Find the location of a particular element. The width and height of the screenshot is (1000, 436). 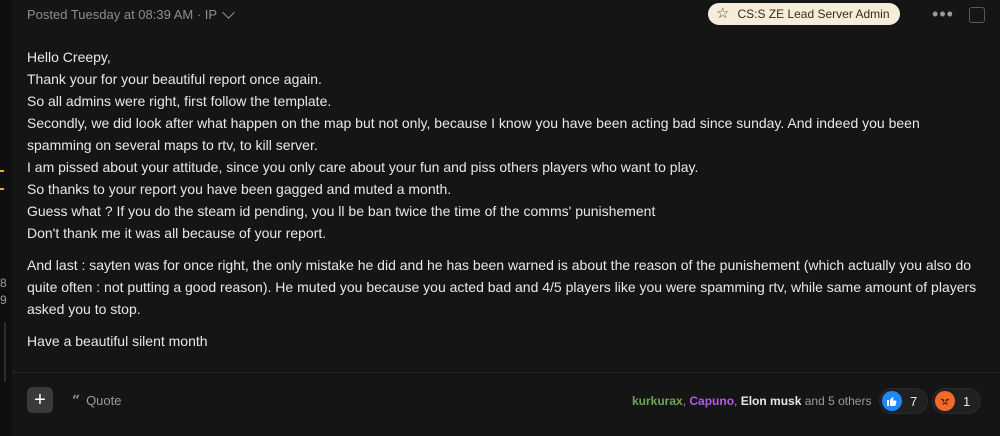

reactors-others: and 5 others is located at coordinates (836, 401).